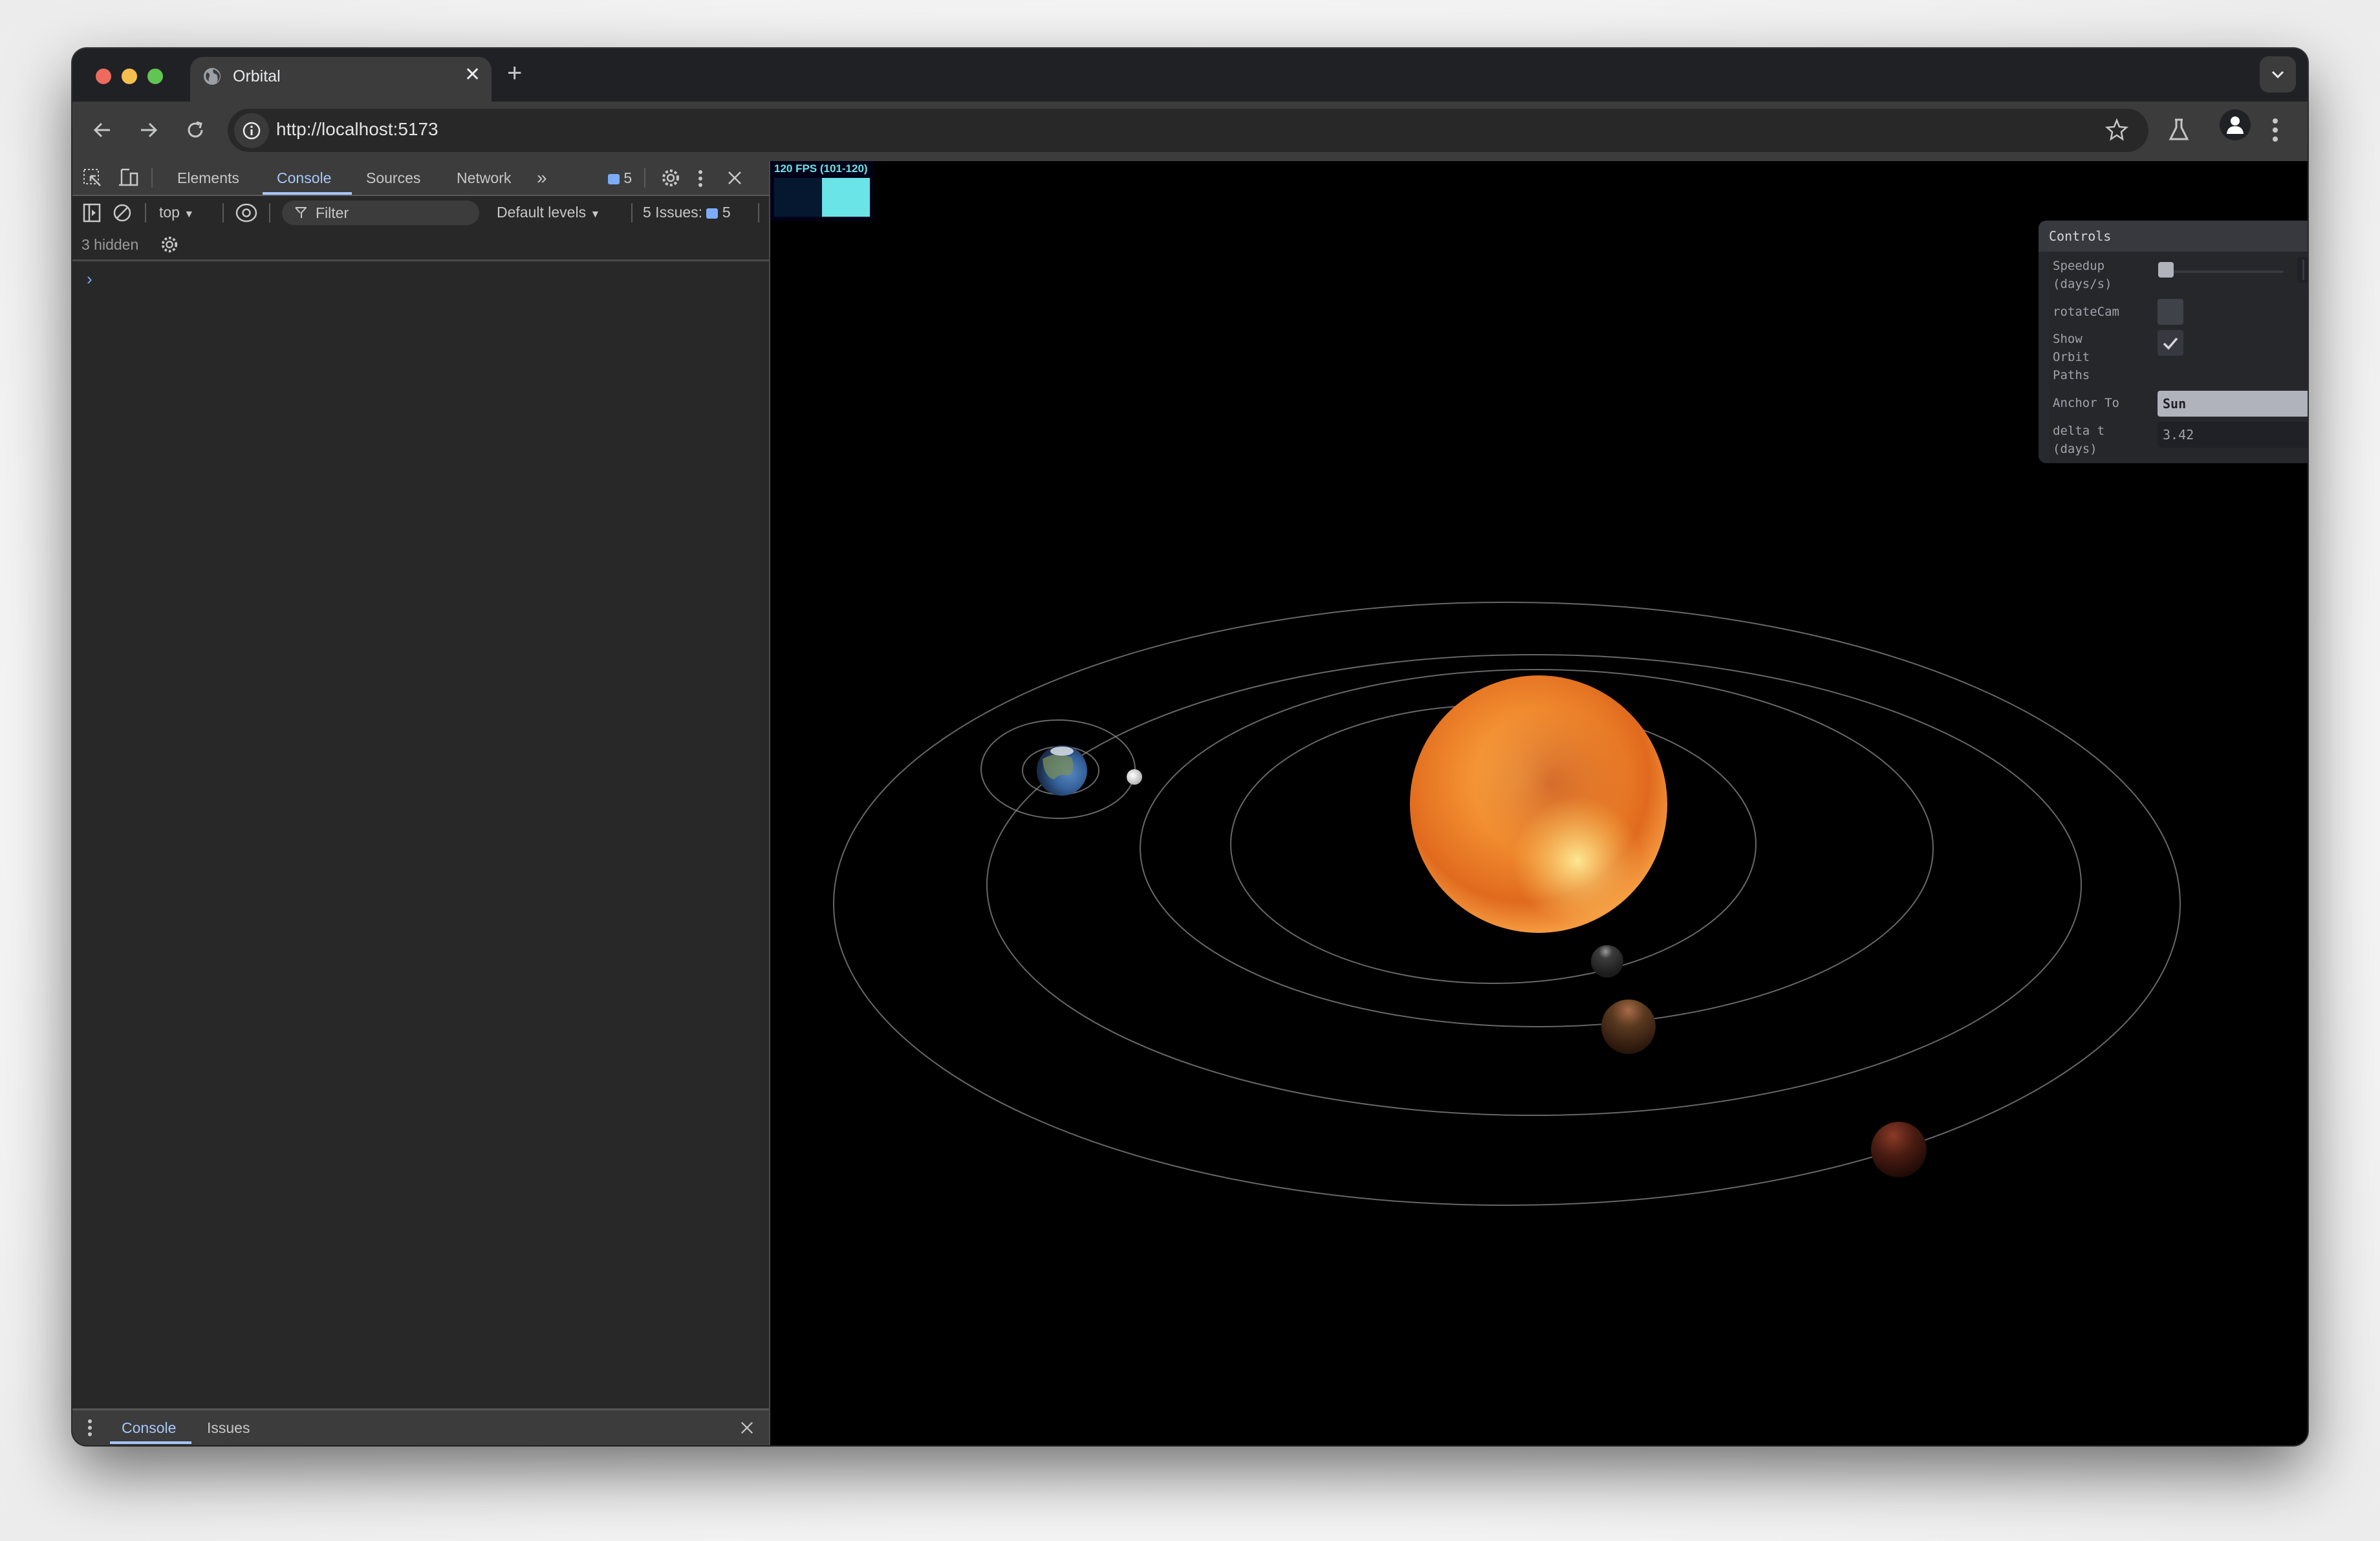  Describe the element at coordinates (129, 178) in the screenshot. I see `device-toolbar-icon` at that location.